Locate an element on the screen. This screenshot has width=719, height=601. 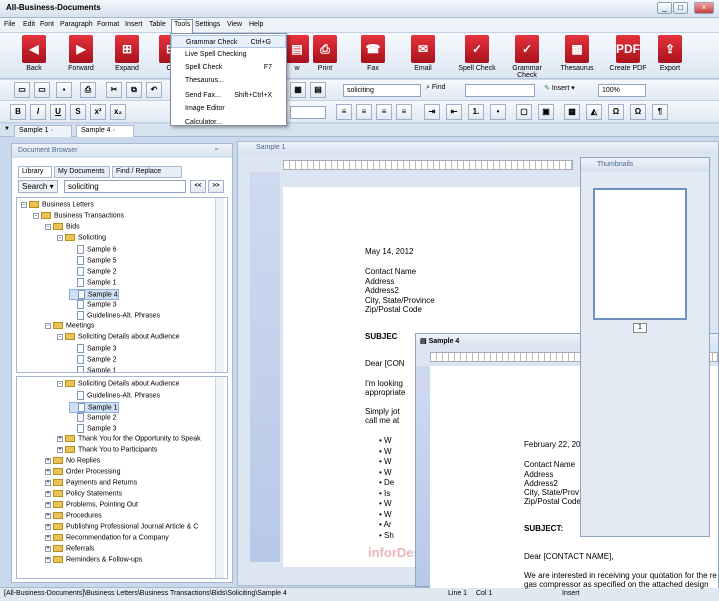
tree-folder-item: + Order Processing is located at coordinates (82, 471).